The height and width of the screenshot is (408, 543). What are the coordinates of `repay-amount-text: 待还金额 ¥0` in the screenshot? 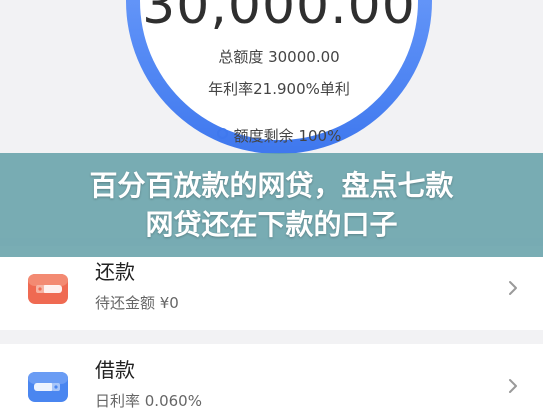 It's located at (137, 303).